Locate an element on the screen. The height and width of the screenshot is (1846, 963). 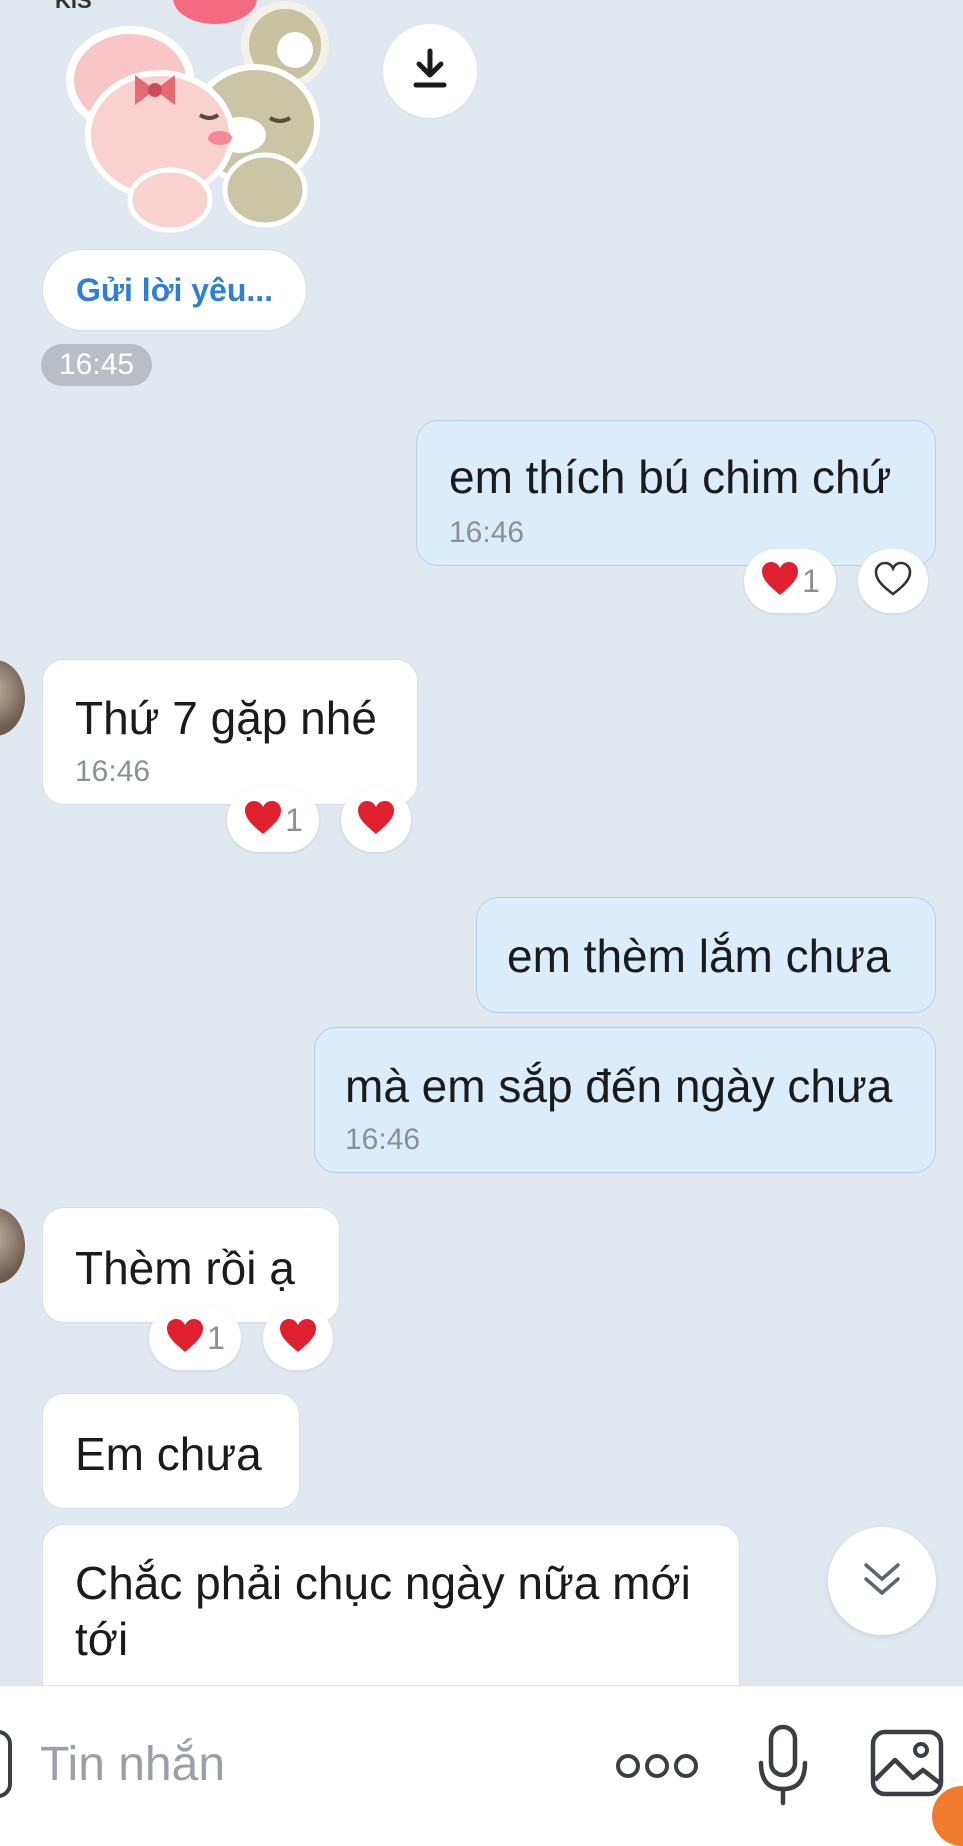
message-text: mà em sắp đến ngày chưa is located at coordinates (619, 1086).